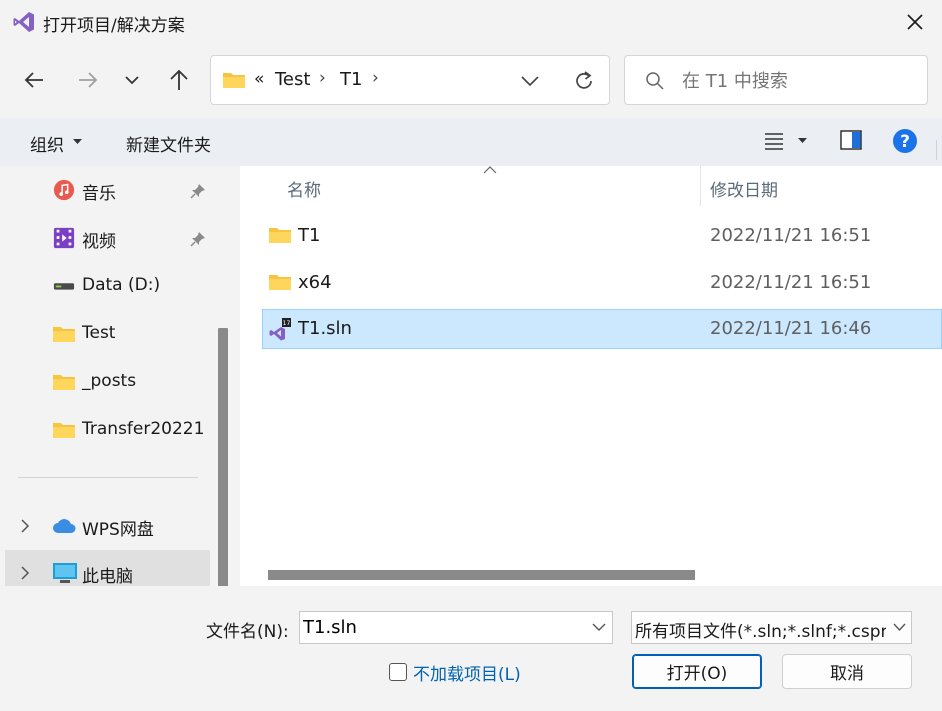 The image size is (942, 711). Describe the element at coordinates (121, 285) in the screenshot. I see `sidebar-item-label: Data (D:)` at that location.